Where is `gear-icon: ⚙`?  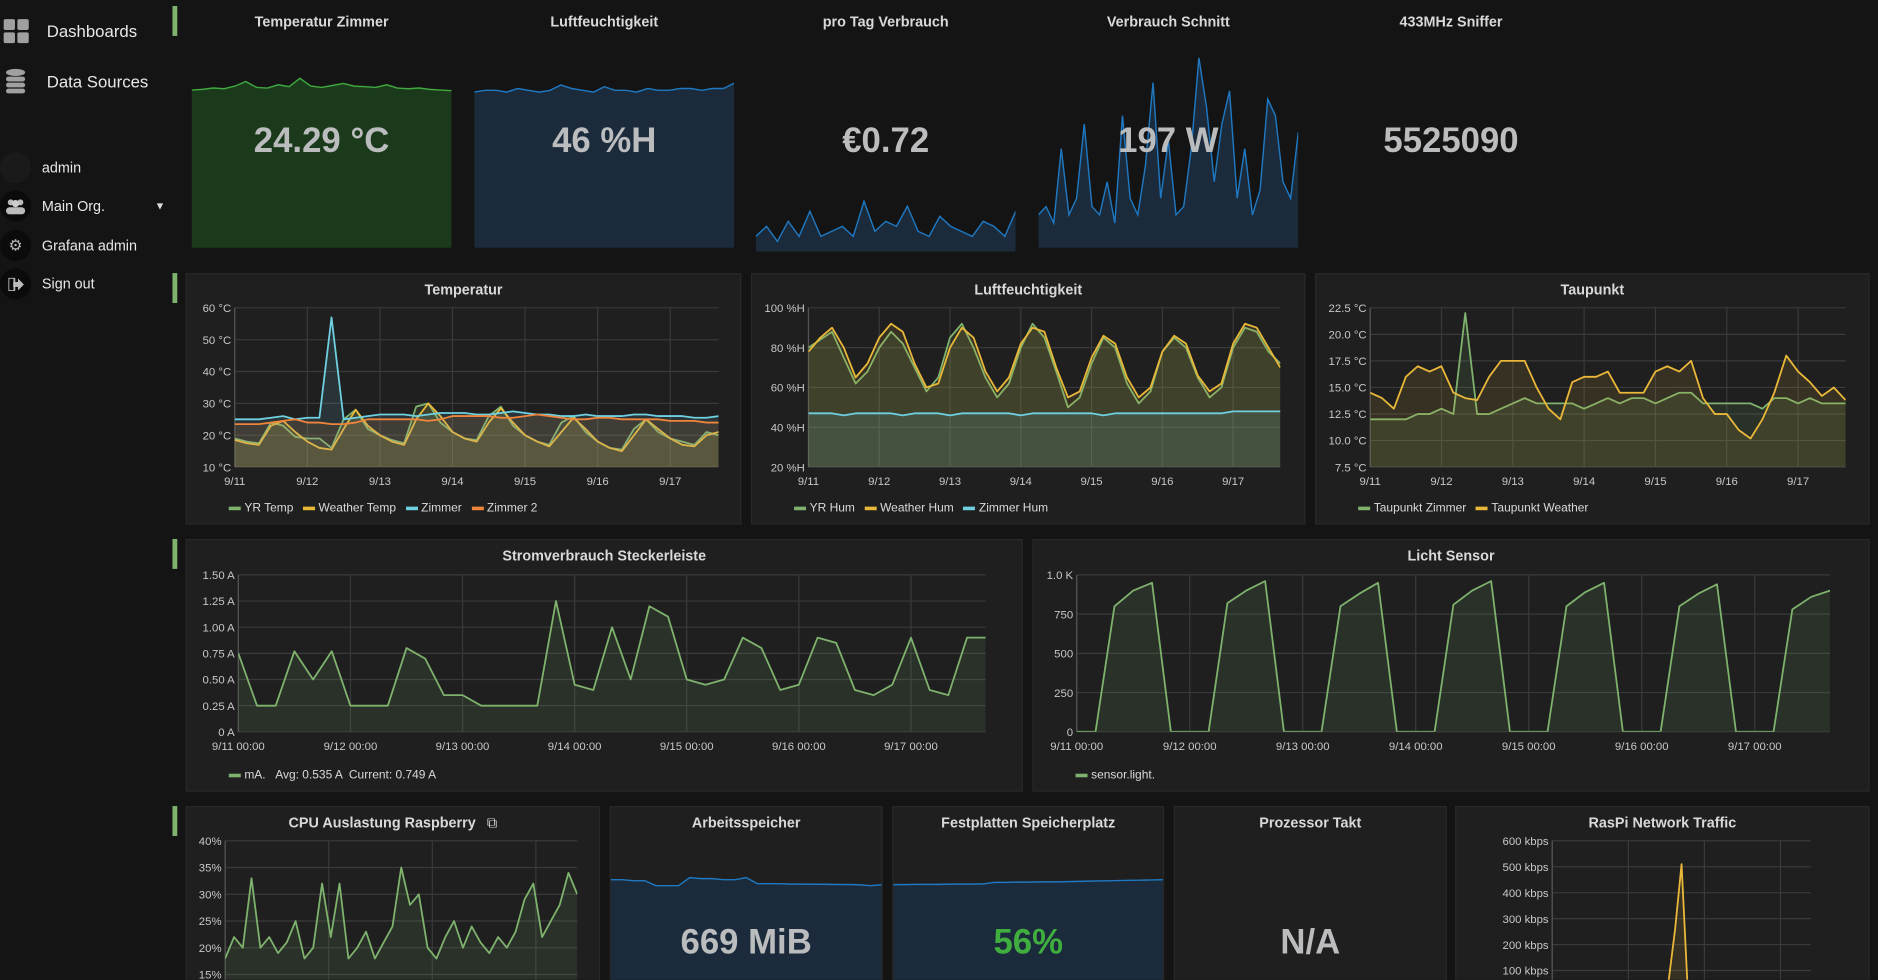 gear-icon: ⚙ is located at coordinates (16, 245).